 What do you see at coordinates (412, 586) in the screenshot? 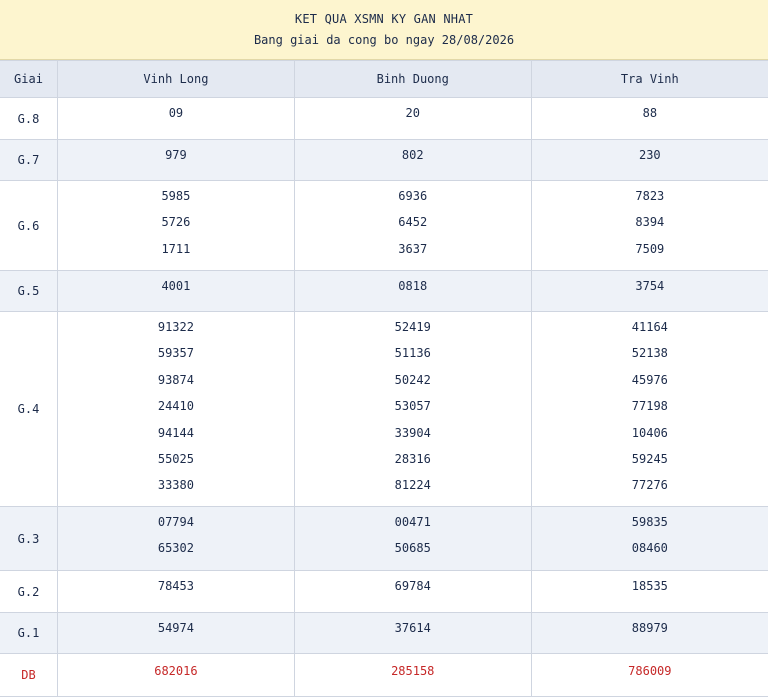
I see `prize-number: 69784` at bounding box center [412, 586].